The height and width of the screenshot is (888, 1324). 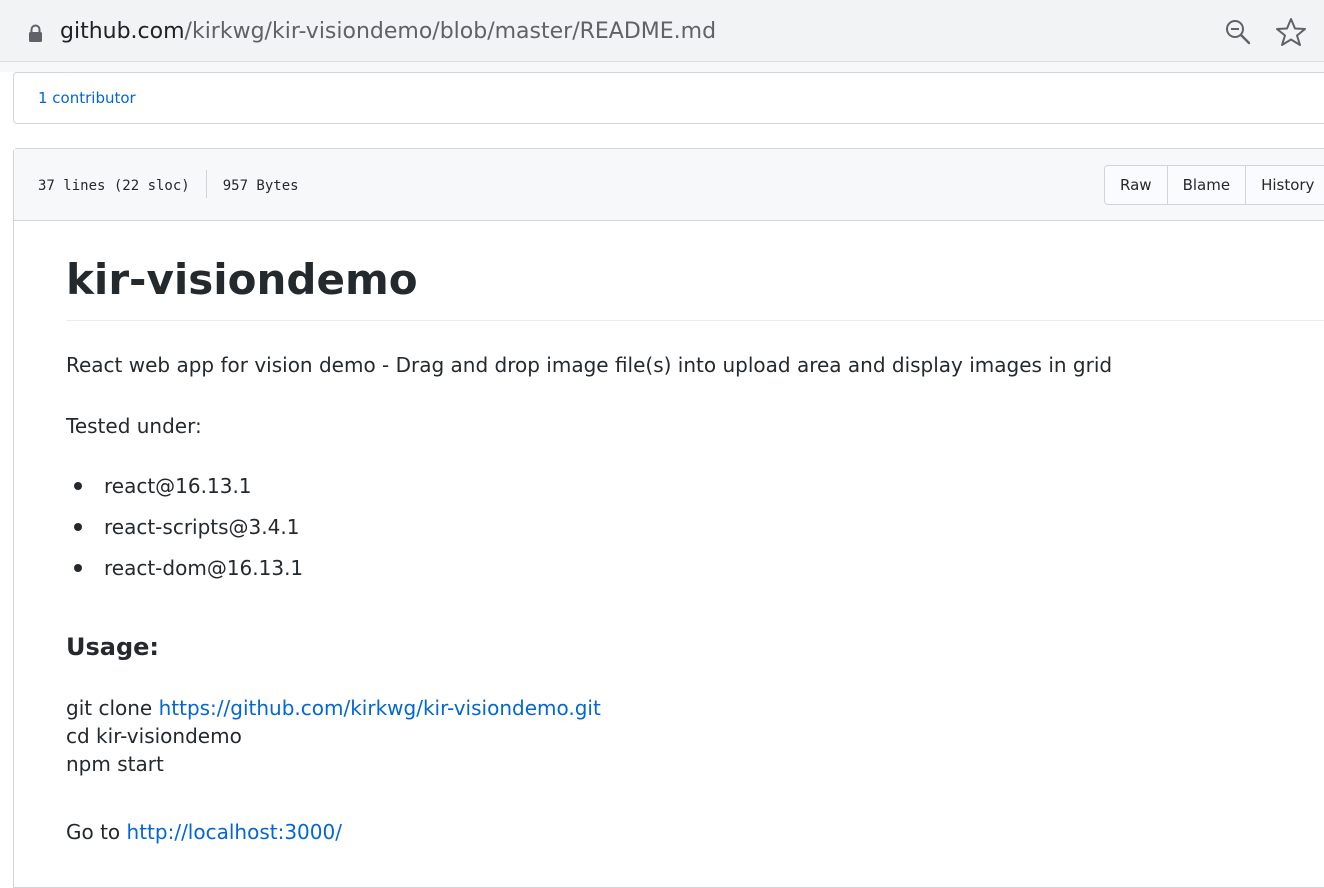 I want to click on usage-heading: Usage:, so click(x=113, y=647).